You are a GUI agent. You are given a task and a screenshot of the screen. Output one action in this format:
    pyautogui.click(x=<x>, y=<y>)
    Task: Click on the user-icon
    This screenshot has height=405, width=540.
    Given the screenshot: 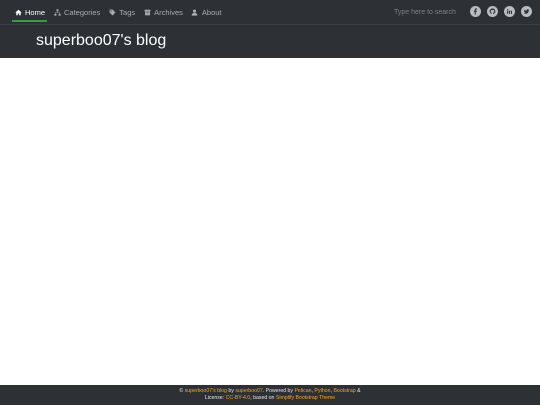 What is the action you would take?
    pyautogui.click(x=195, y=12)
    